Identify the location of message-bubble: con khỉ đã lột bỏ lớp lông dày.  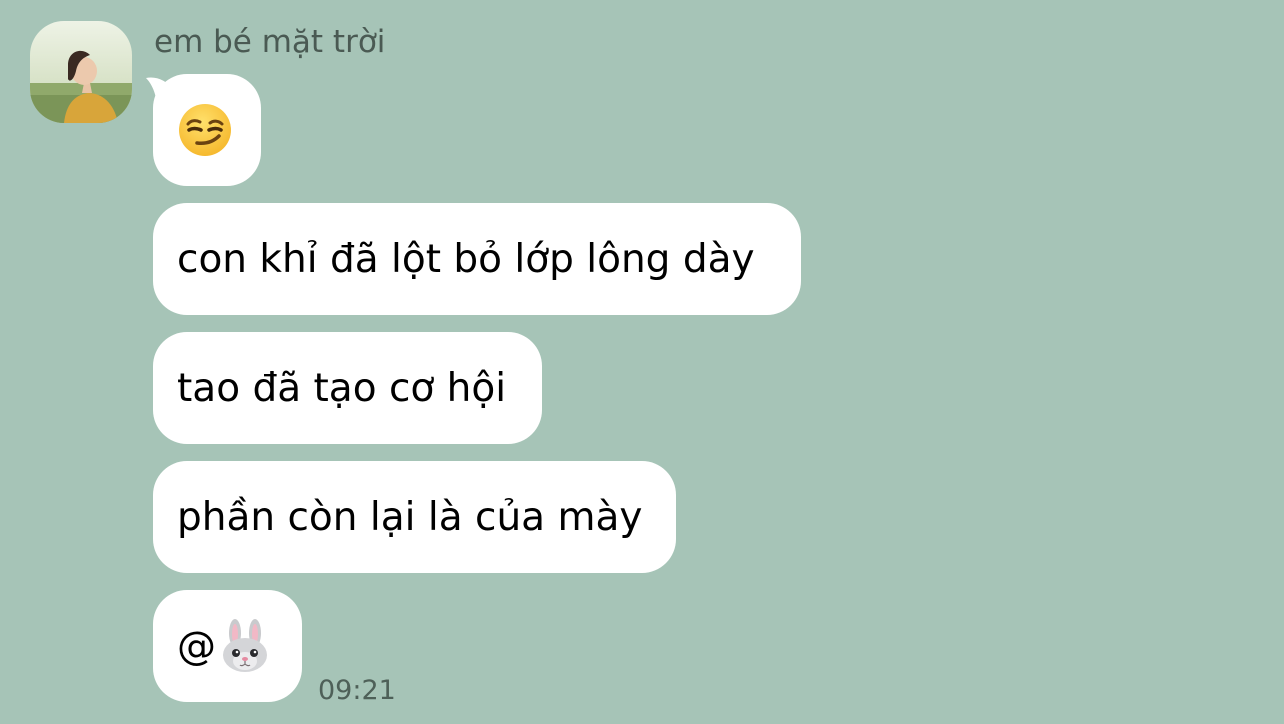
(477, 259).